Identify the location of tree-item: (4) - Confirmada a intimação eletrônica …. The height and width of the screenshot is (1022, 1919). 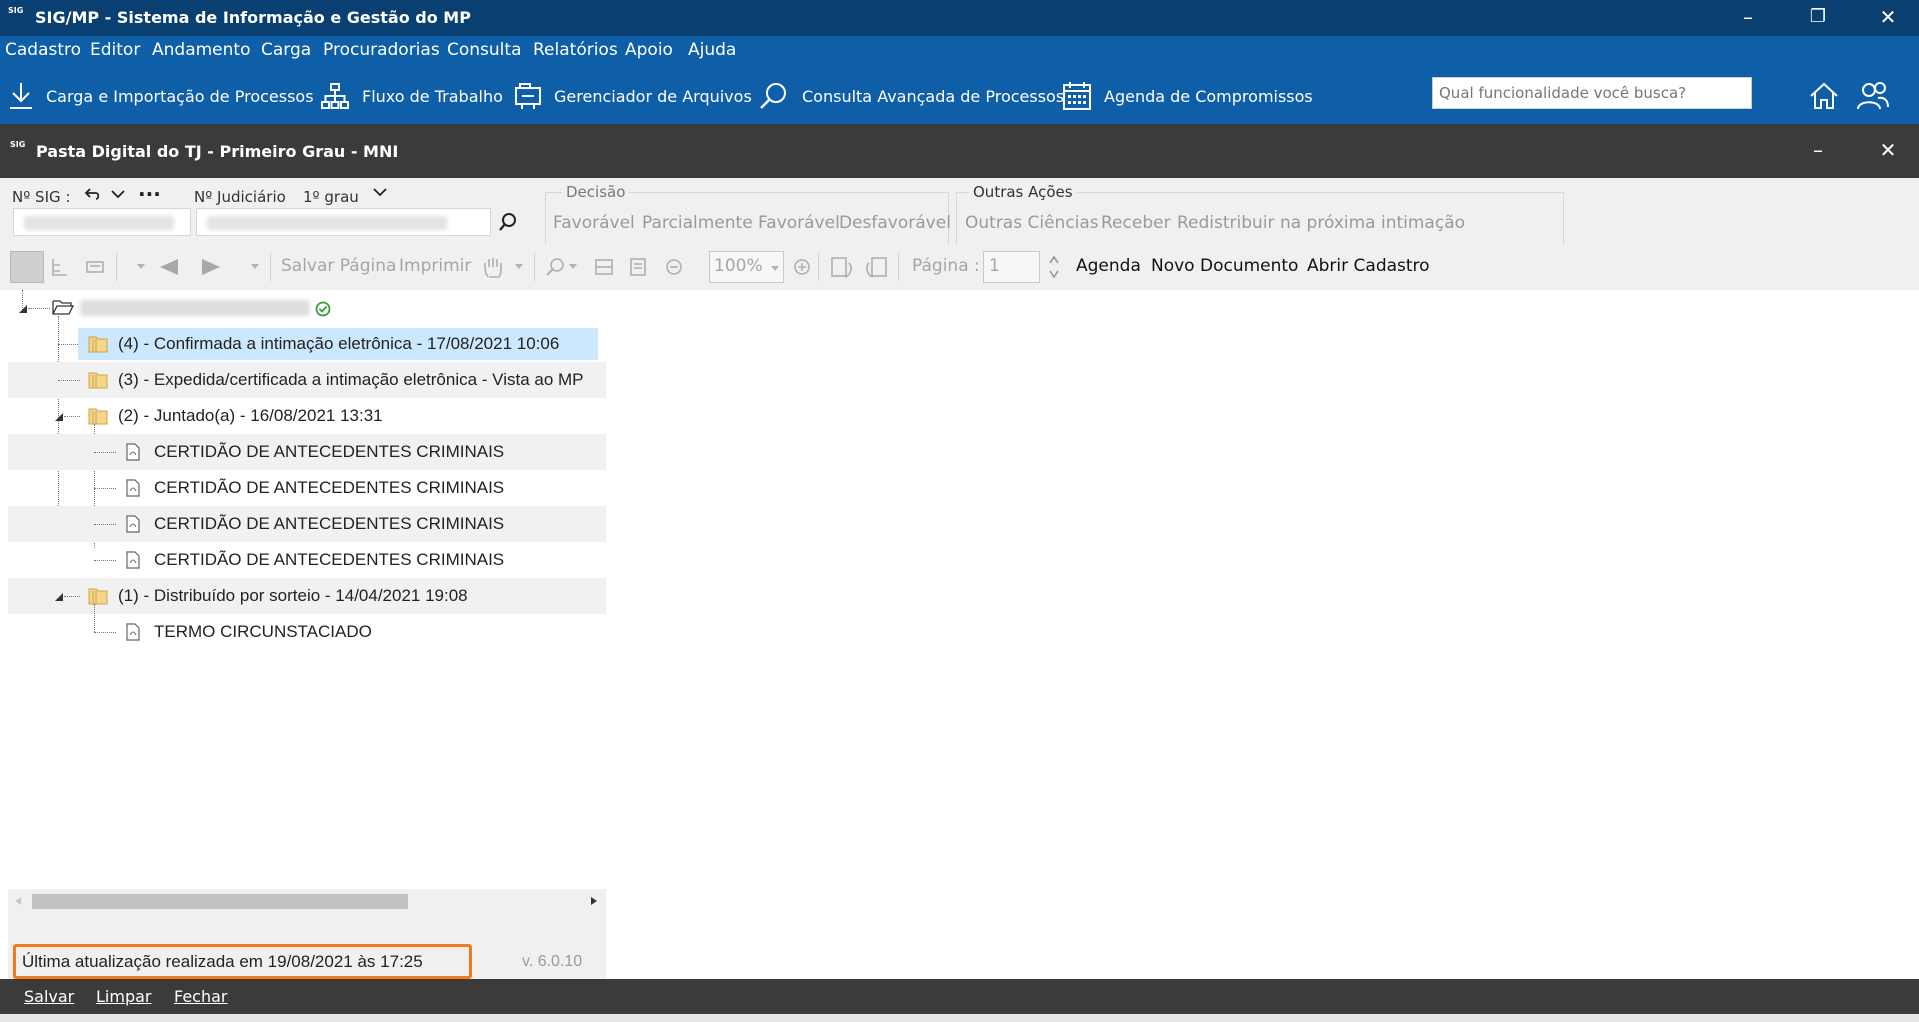
(307, 344).